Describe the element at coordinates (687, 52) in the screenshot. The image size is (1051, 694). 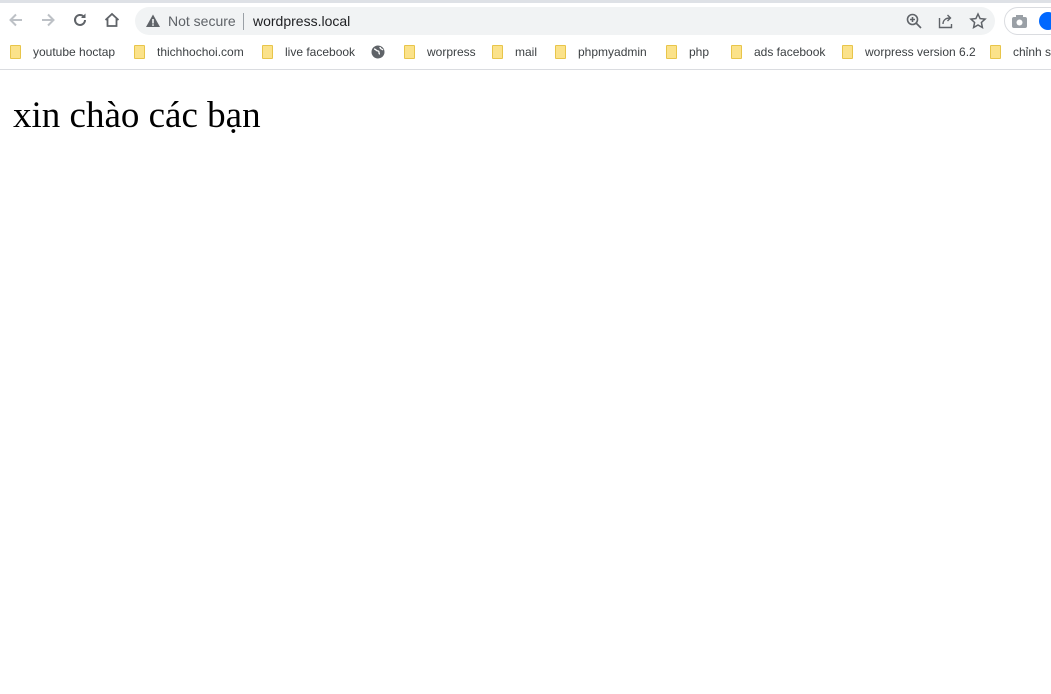
I see `bookmark-item: php` at that location.